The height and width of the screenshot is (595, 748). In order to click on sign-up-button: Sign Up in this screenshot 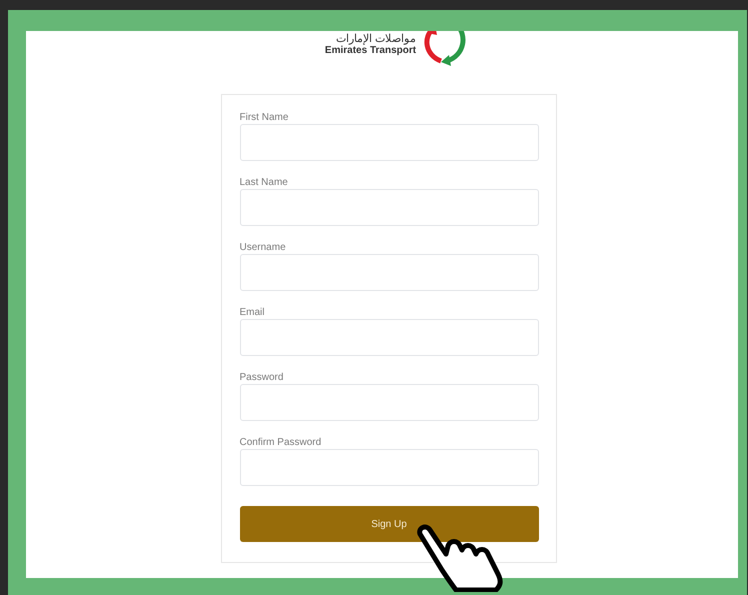, I will do `click(389, 524)`.